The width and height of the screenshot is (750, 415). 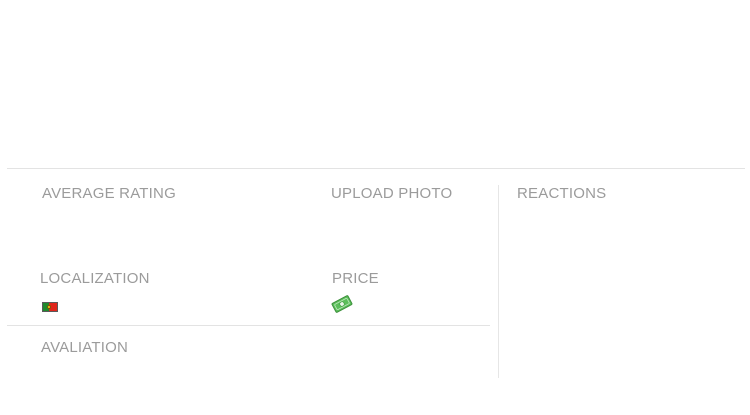 What do you see at coordinates (498, 281) in the screenshot?
I see `vertical-divider` at bounding box center [498, 281].